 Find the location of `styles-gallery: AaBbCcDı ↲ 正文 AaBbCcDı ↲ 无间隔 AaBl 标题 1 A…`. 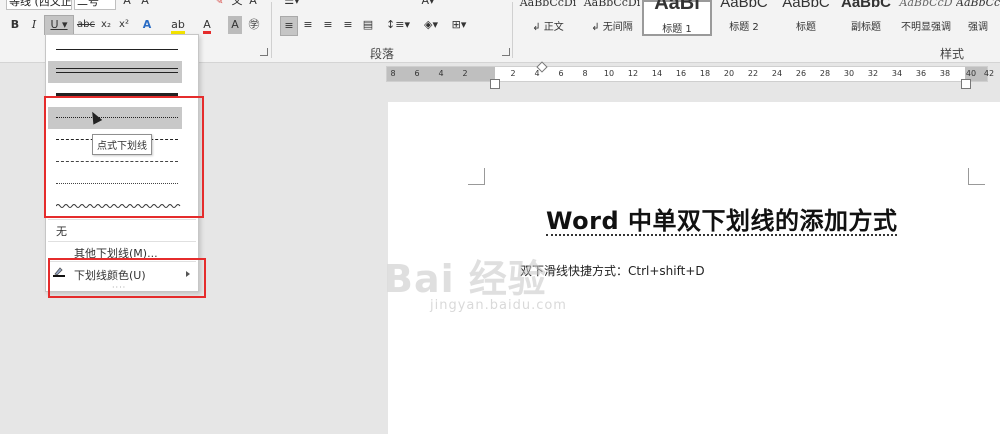

styles-gallery: AaBbCcDı ↲ 正文 AaBbCcDı ↲ 无间隔 AaBl 标题 1 A… is located at coordinates (758, 20).